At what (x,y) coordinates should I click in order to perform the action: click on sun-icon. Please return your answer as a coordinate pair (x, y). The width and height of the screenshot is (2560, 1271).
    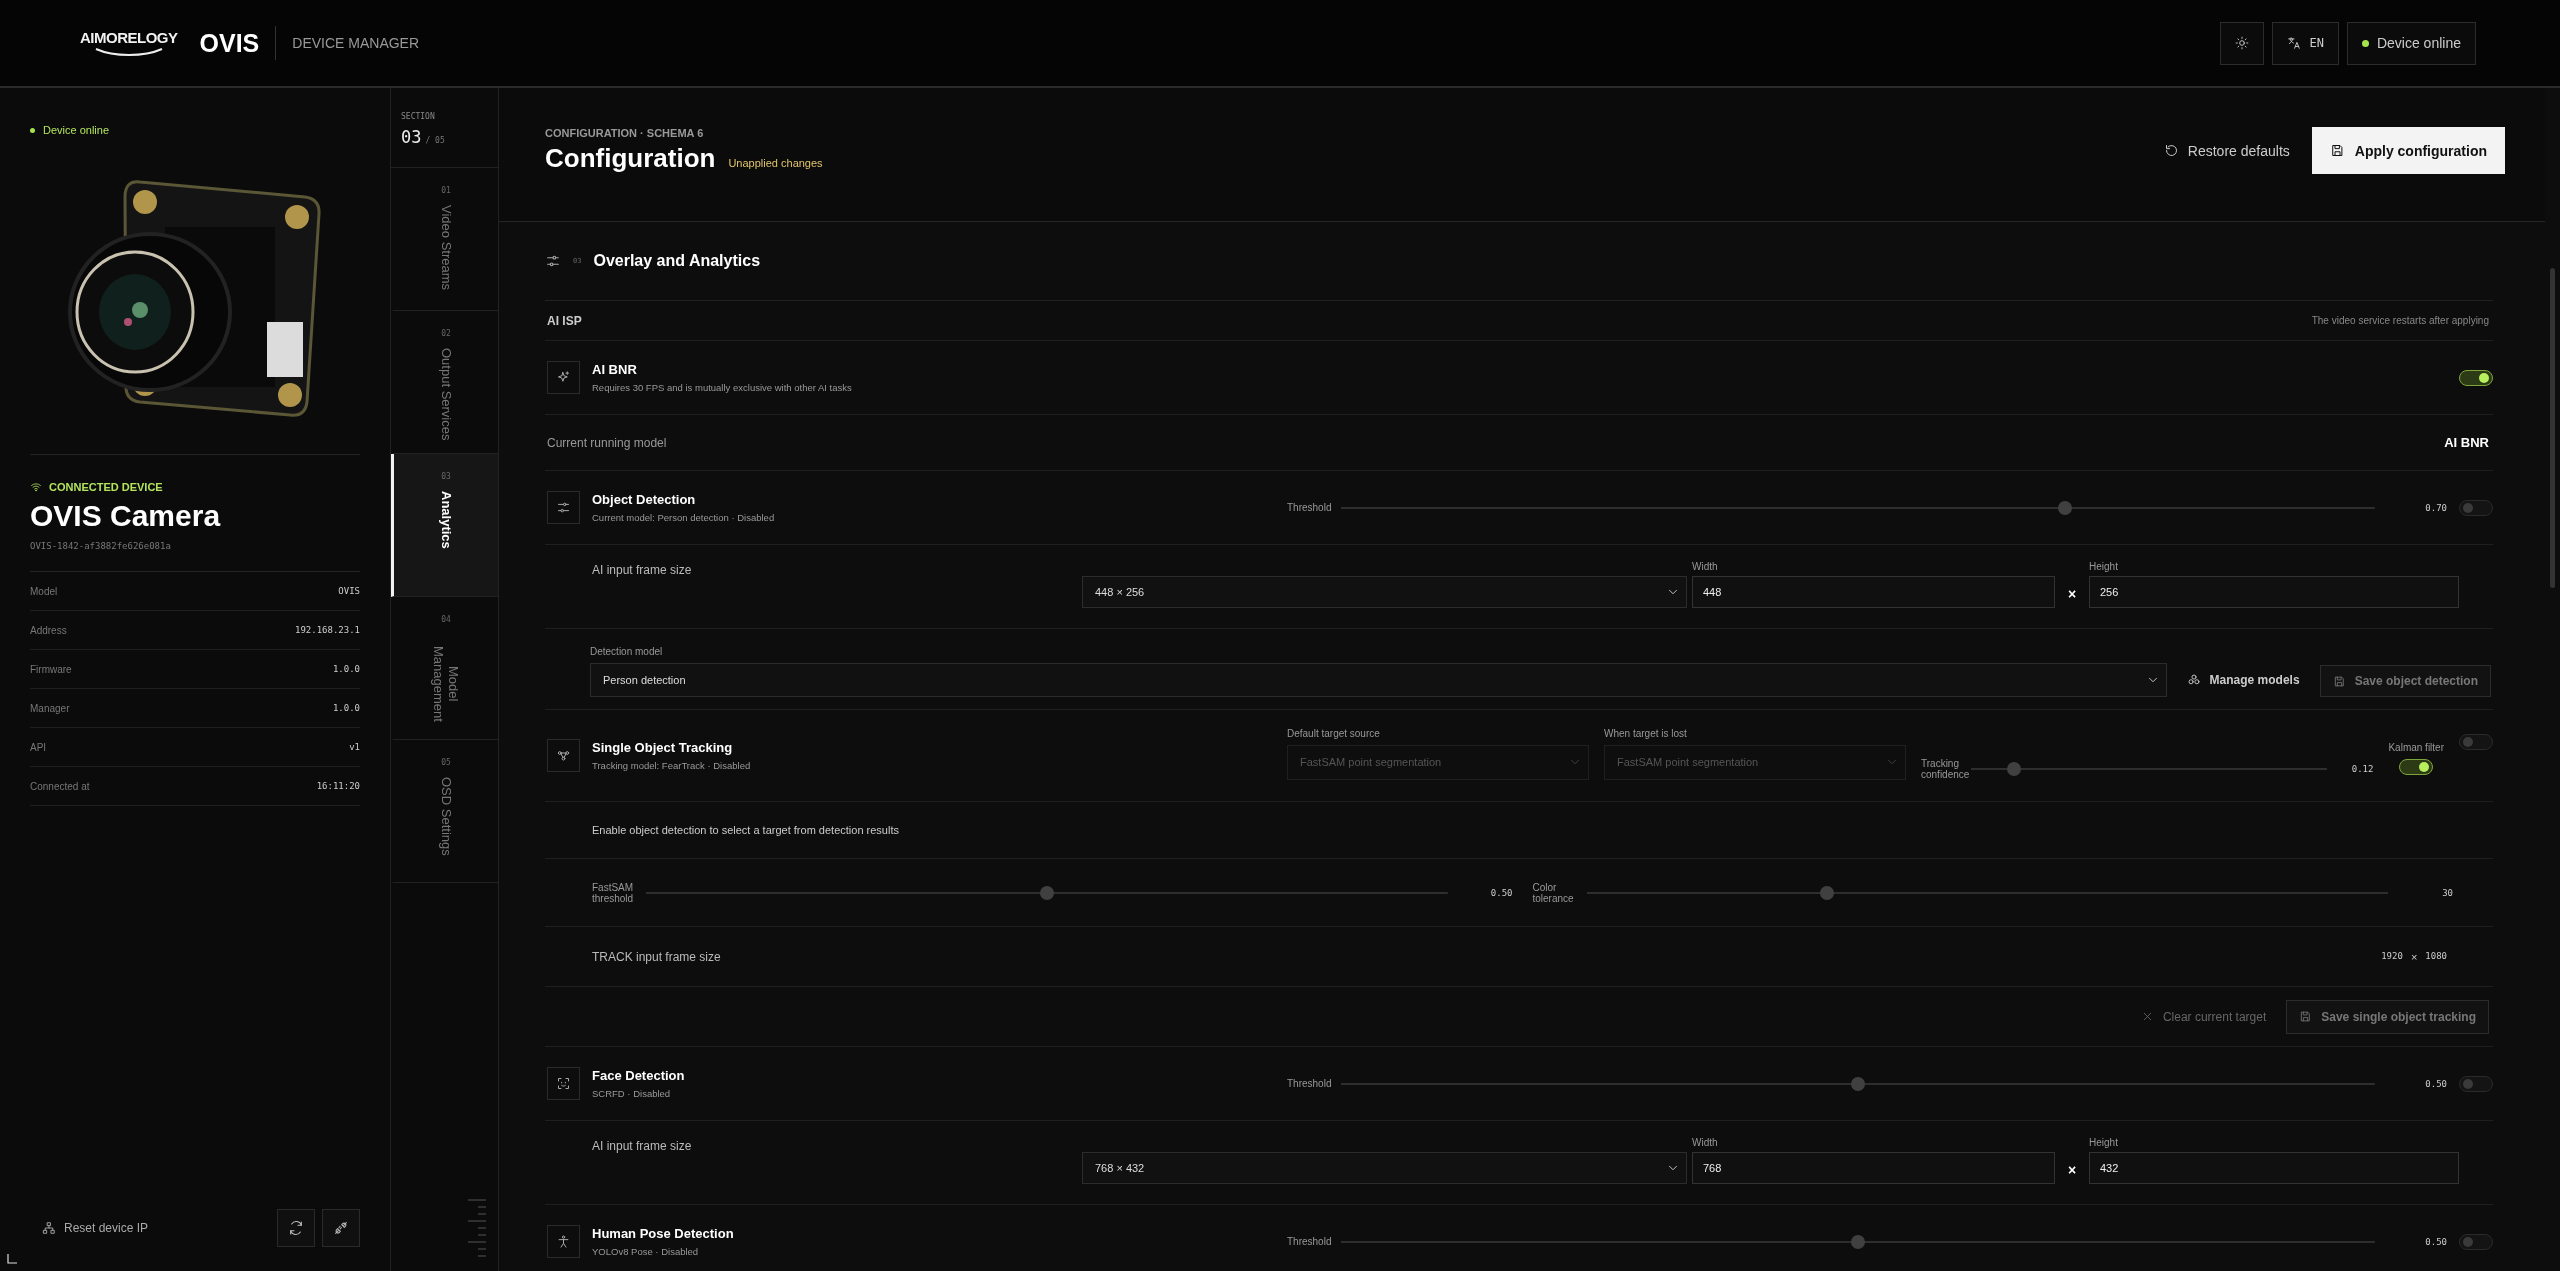
    Looking at the image, I should click on (2242, 43).